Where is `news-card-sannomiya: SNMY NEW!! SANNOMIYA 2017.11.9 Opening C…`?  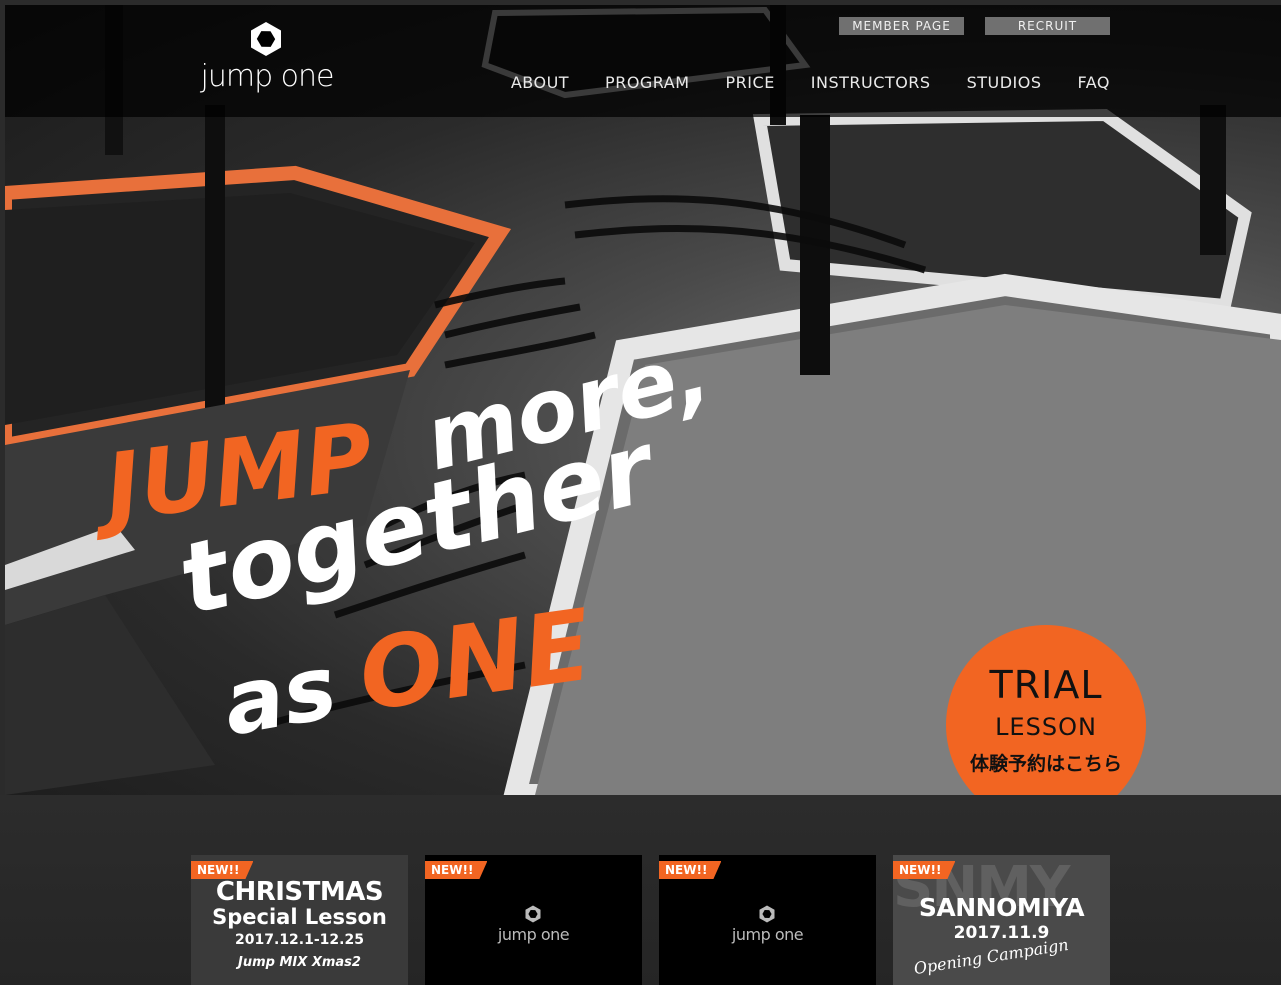
news-card-sannomiya: SNMY NEW!! SANNOMIYA 2017.11.9 Opening C… is located at coordinates (1001, 920).